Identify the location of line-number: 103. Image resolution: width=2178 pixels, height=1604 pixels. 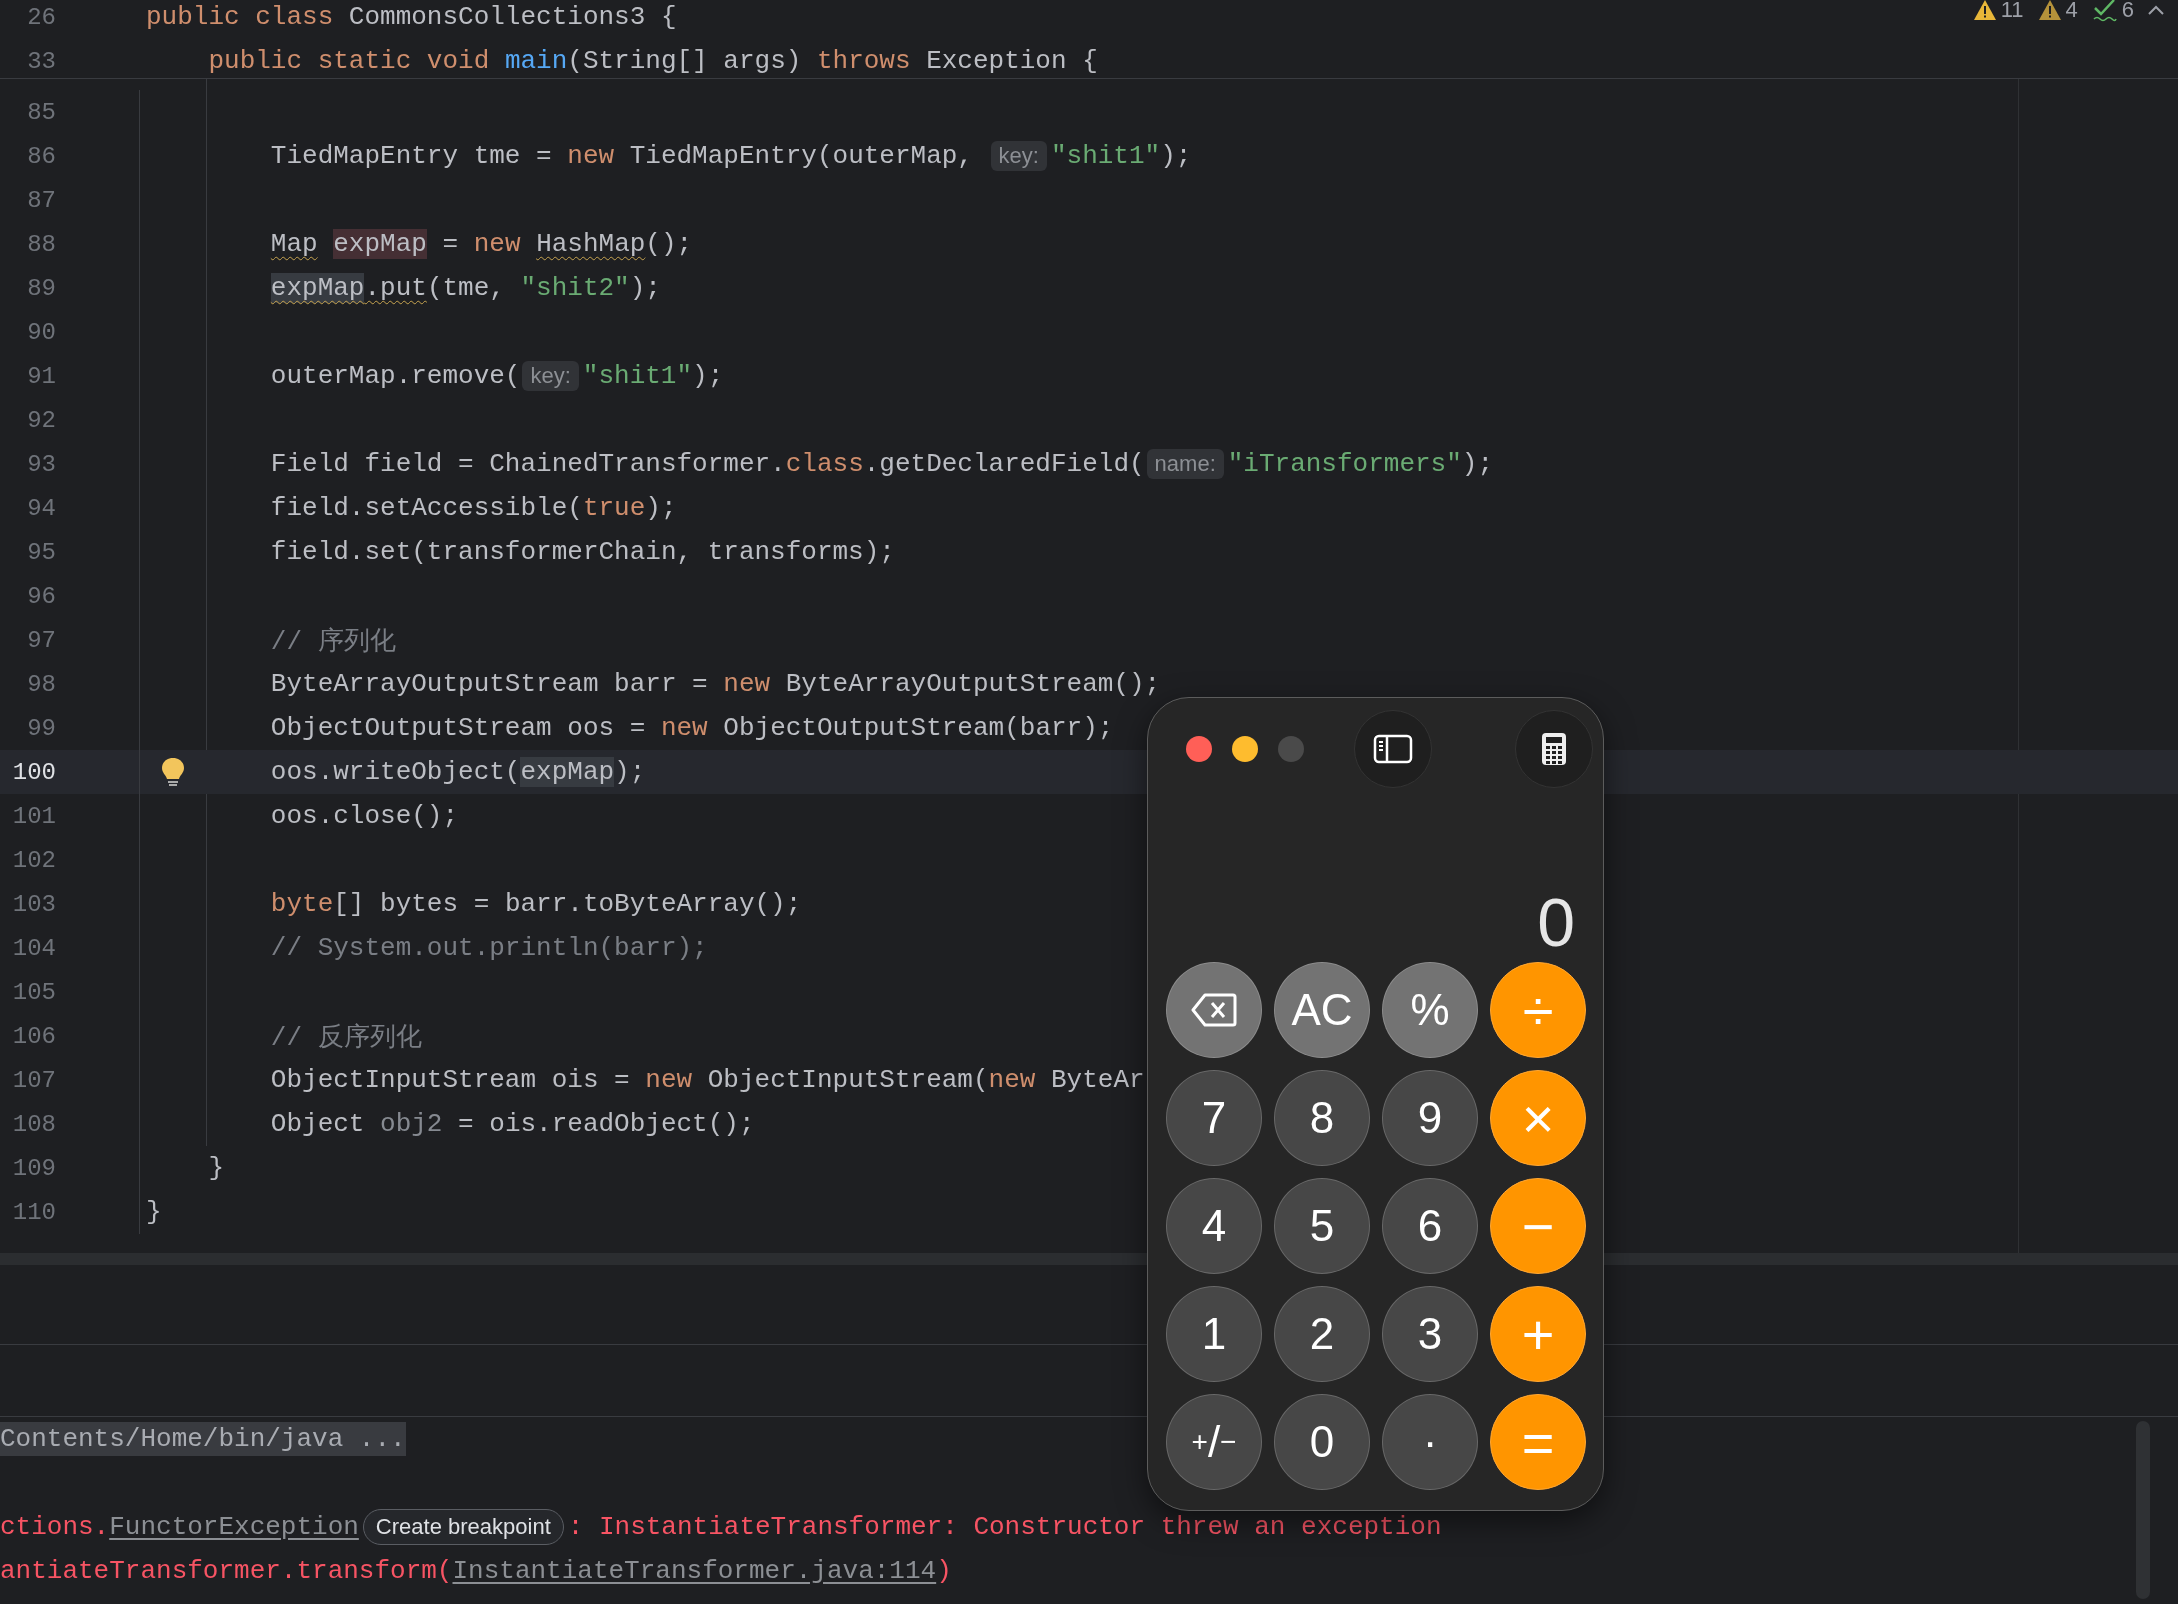
(33, 904).